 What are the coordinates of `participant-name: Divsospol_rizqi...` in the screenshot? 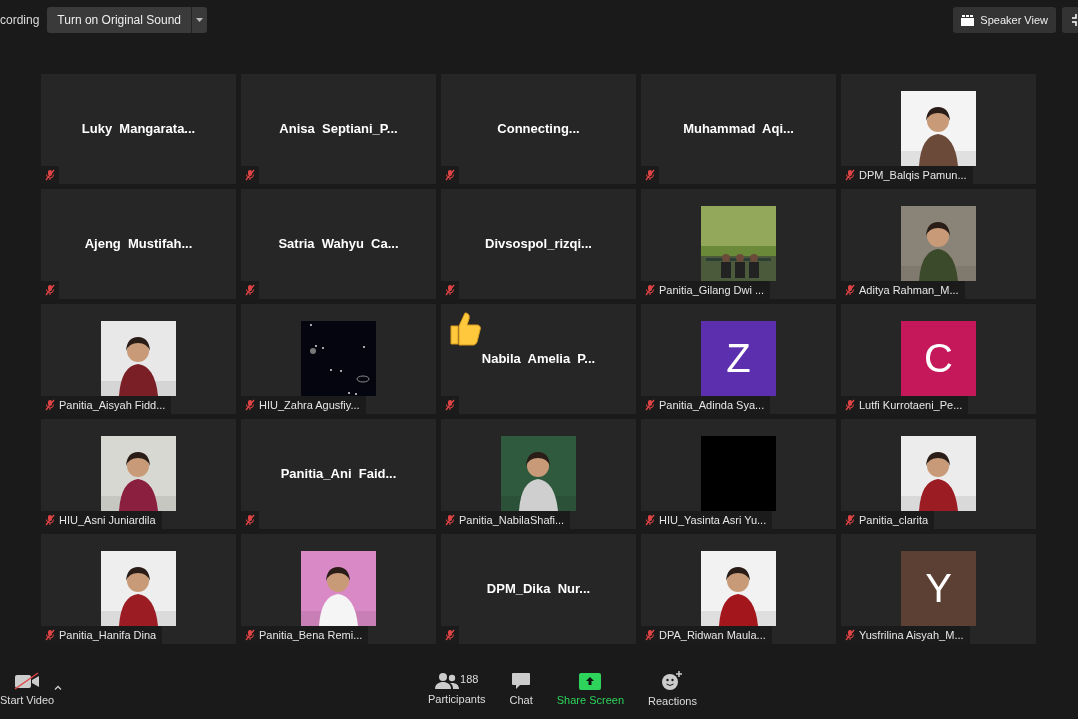 It's located at (538, 243).